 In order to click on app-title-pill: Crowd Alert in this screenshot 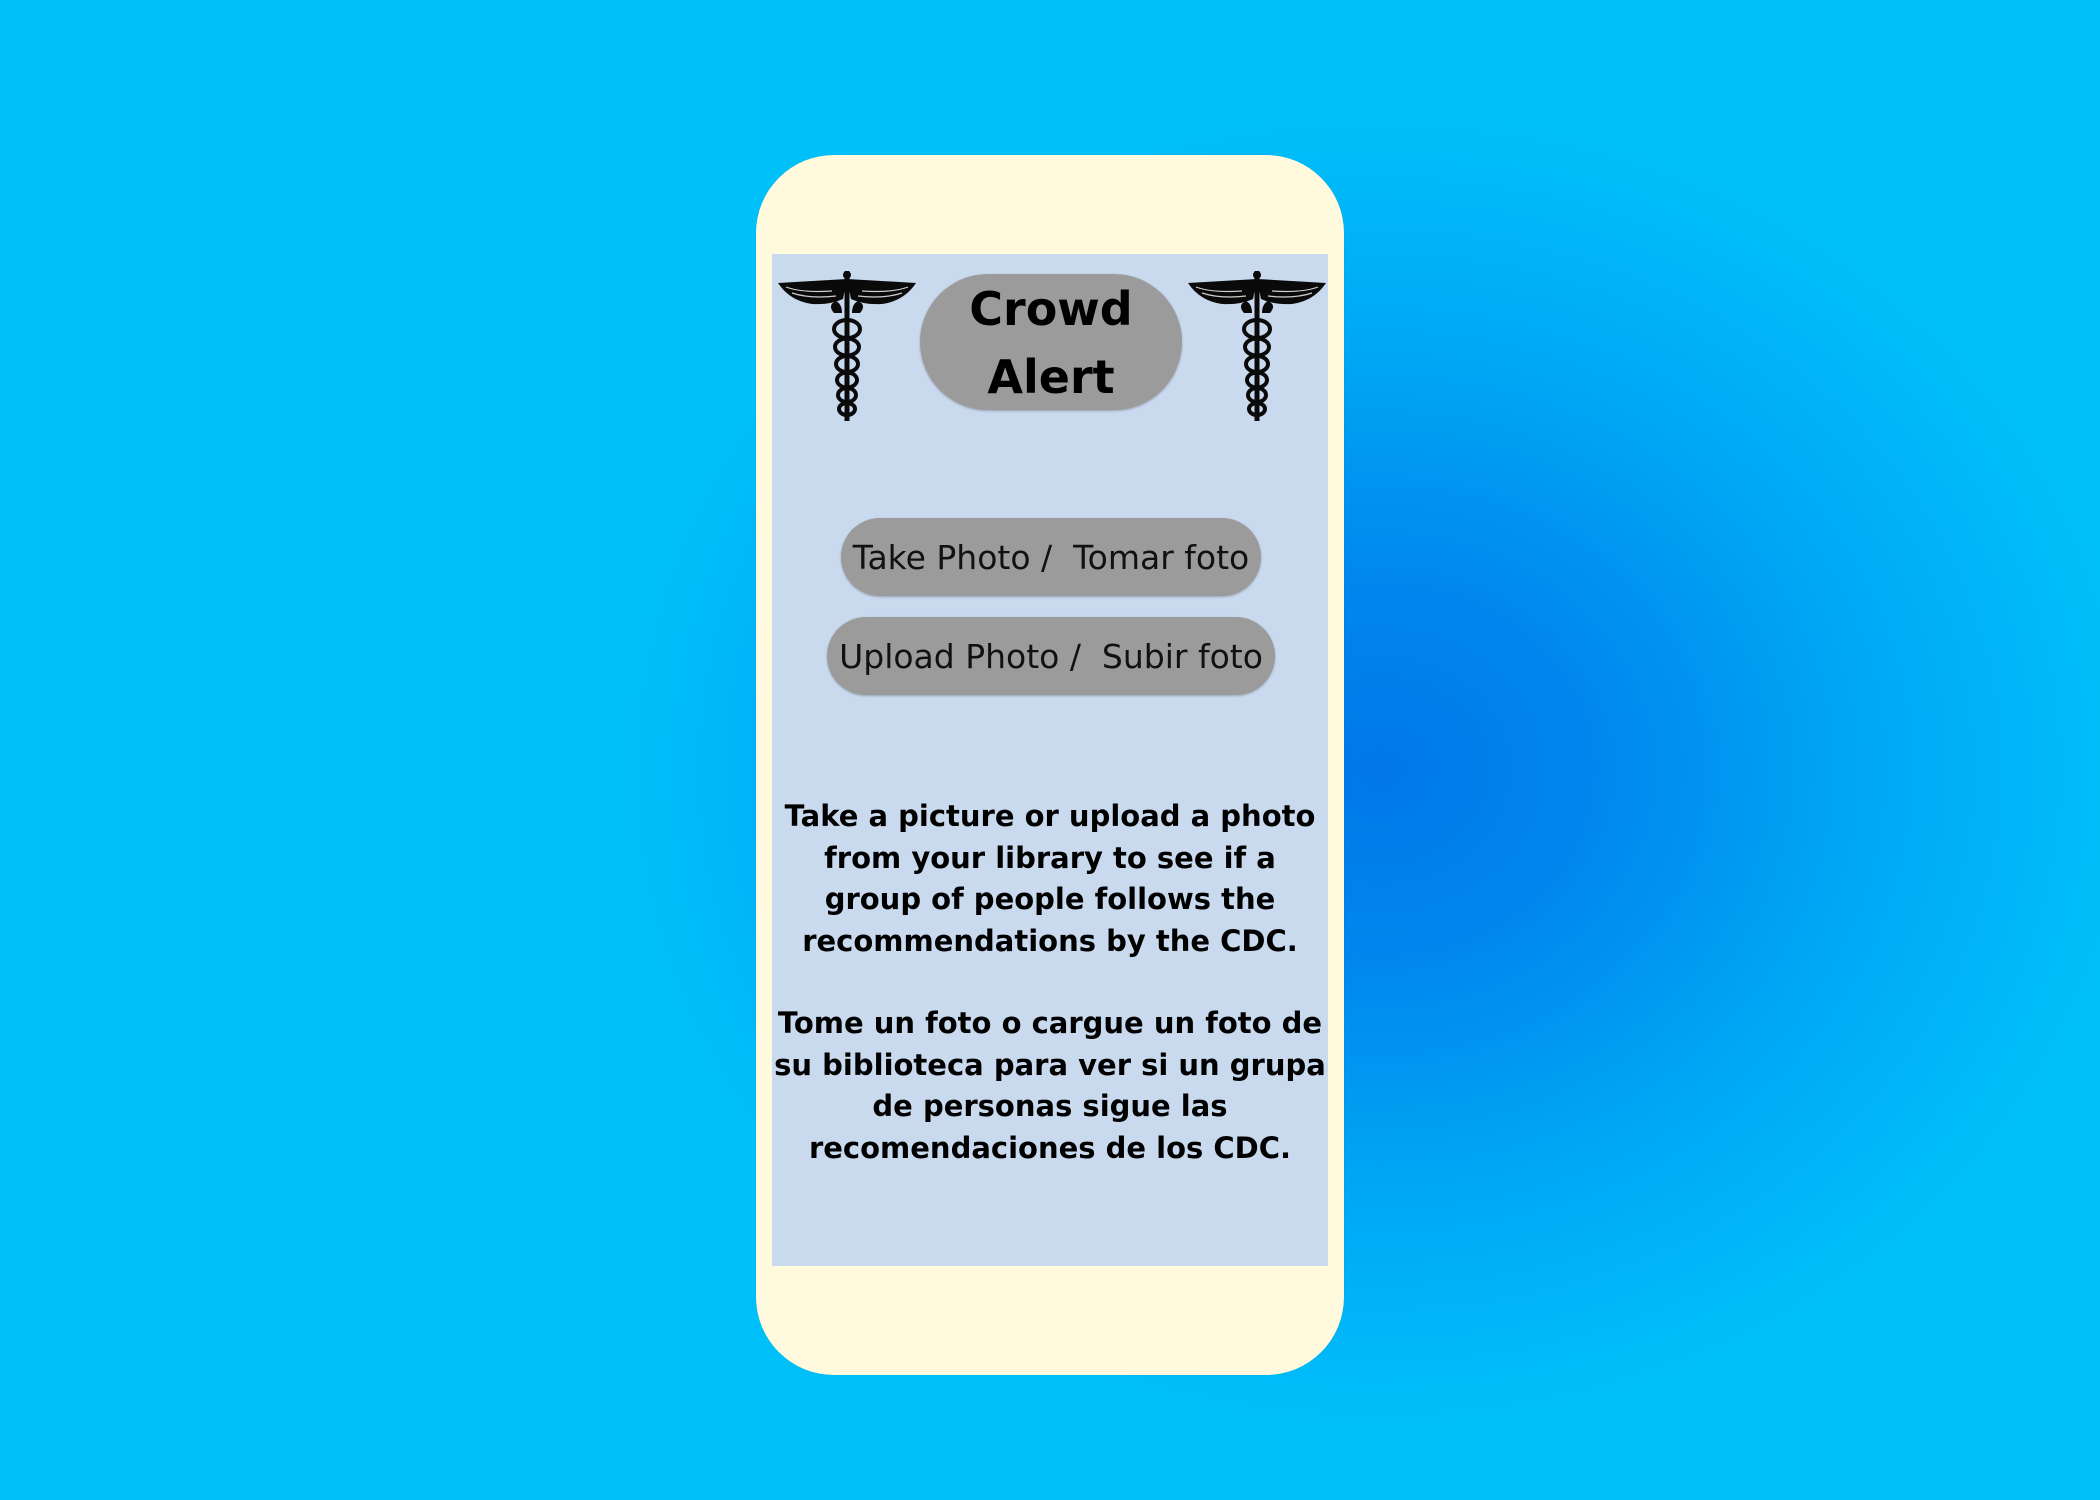, I will do `click(1051, 342)`.